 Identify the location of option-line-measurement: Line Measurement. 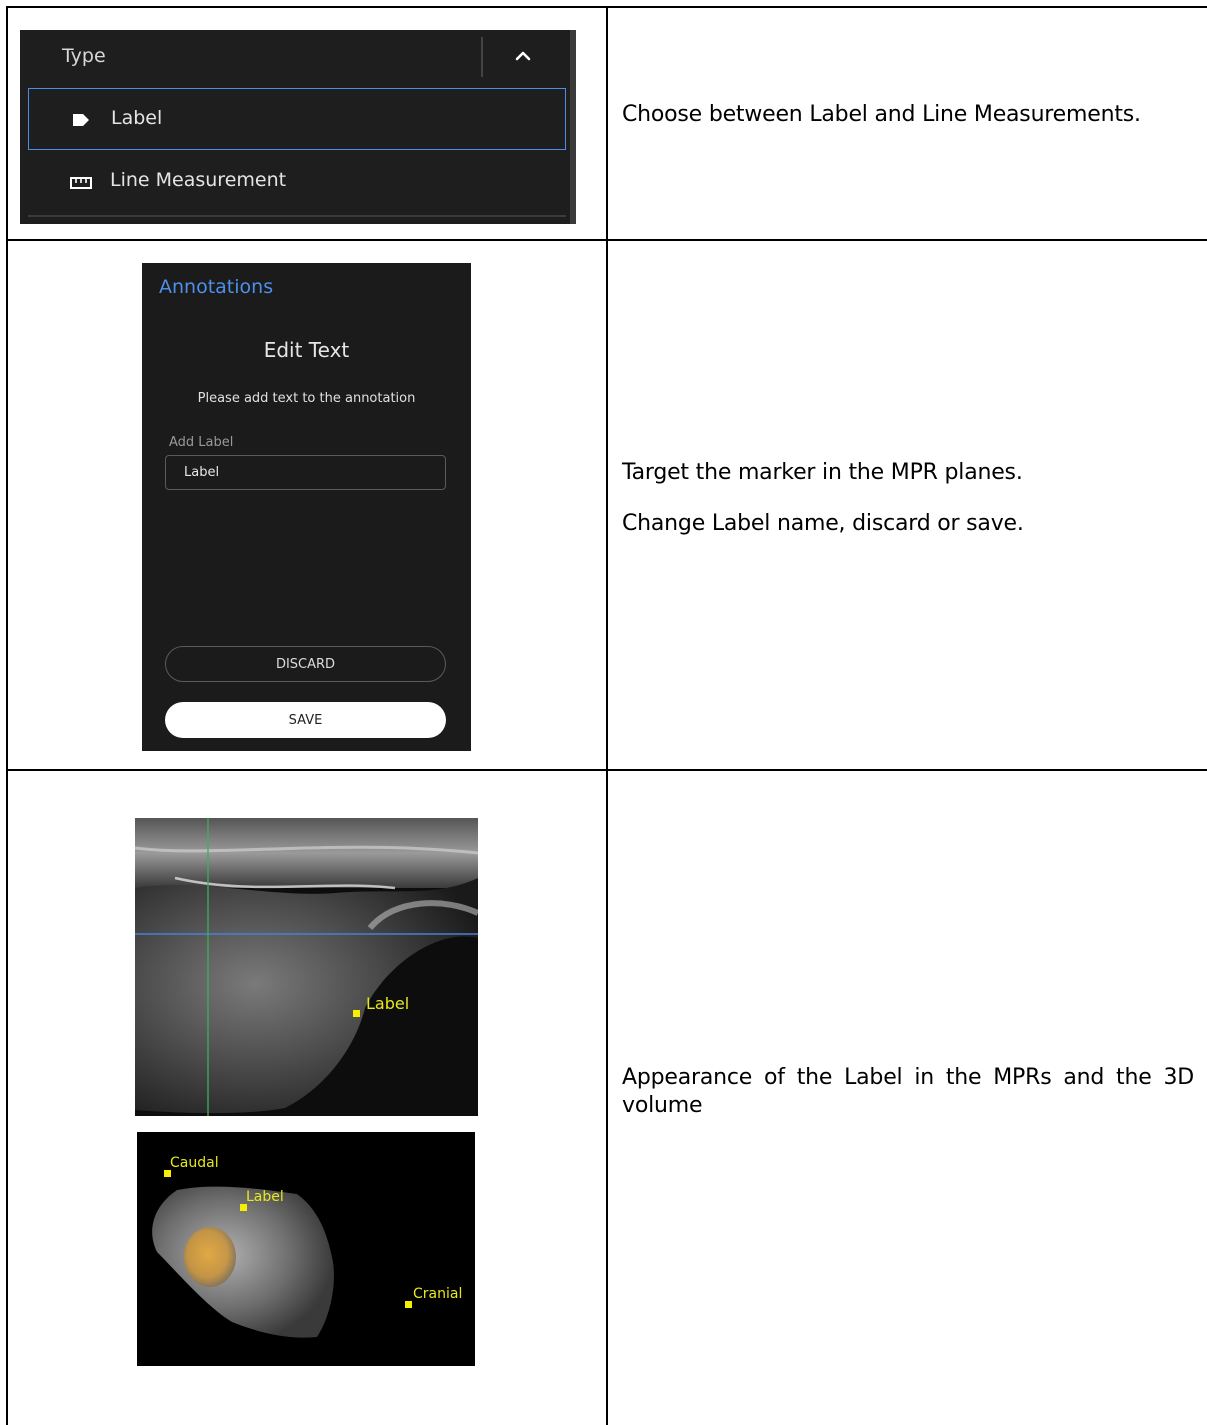
(297, 182).